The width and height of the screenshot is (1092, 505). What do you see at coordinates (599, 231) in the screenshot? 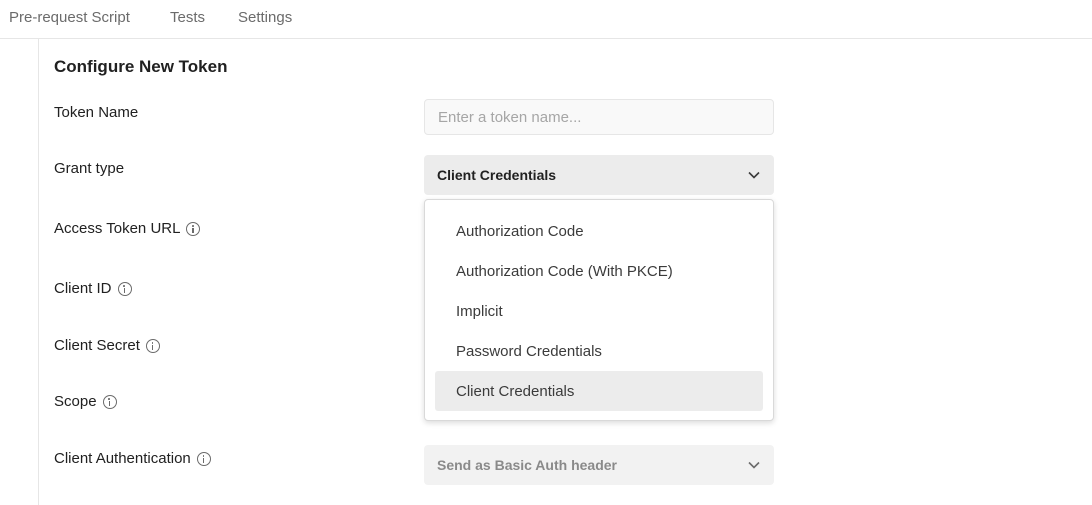
I see `grant-type-option-authorization-code: Authorization Code` at bounding box center [599, 231].